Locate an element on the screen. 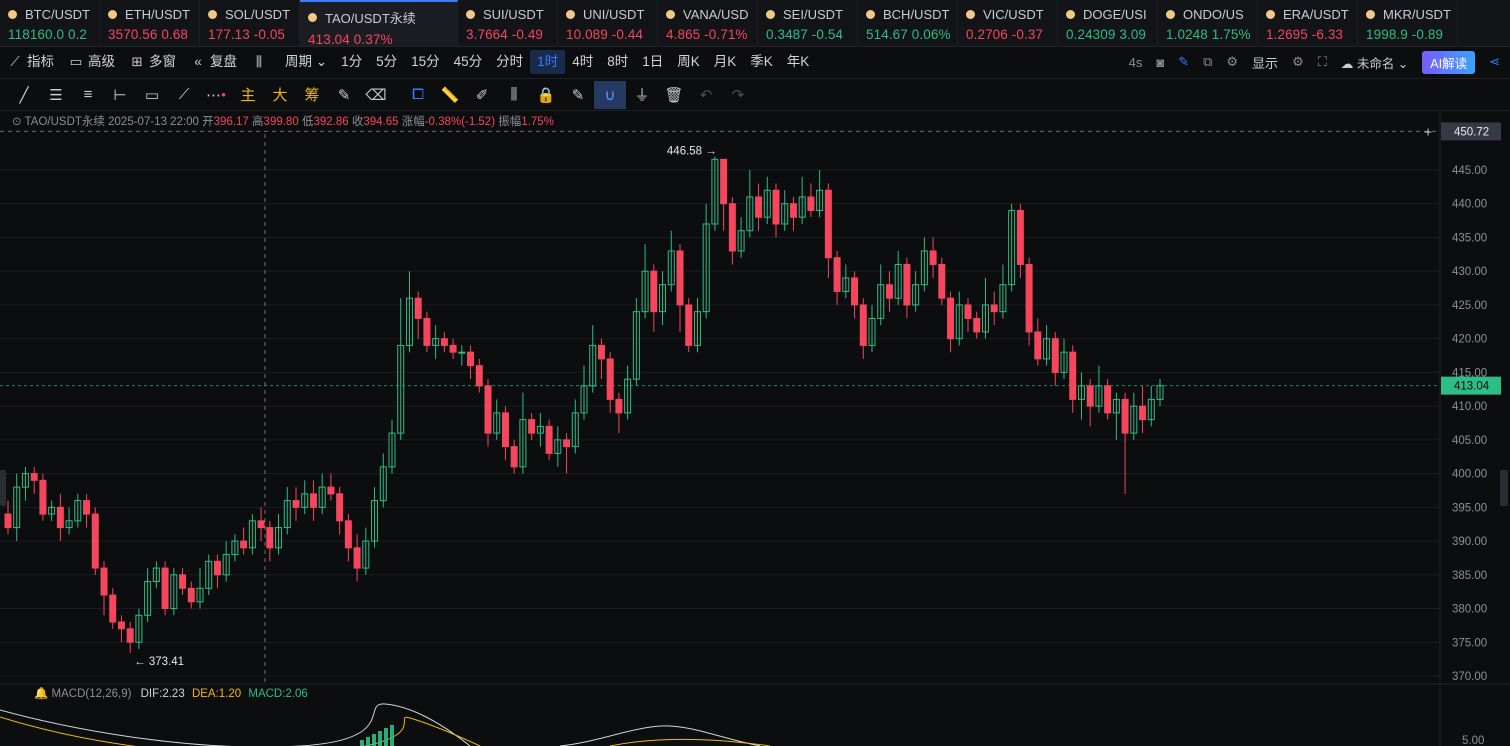  settings-icon: ⚙ is located at coordinates (1232, 62).